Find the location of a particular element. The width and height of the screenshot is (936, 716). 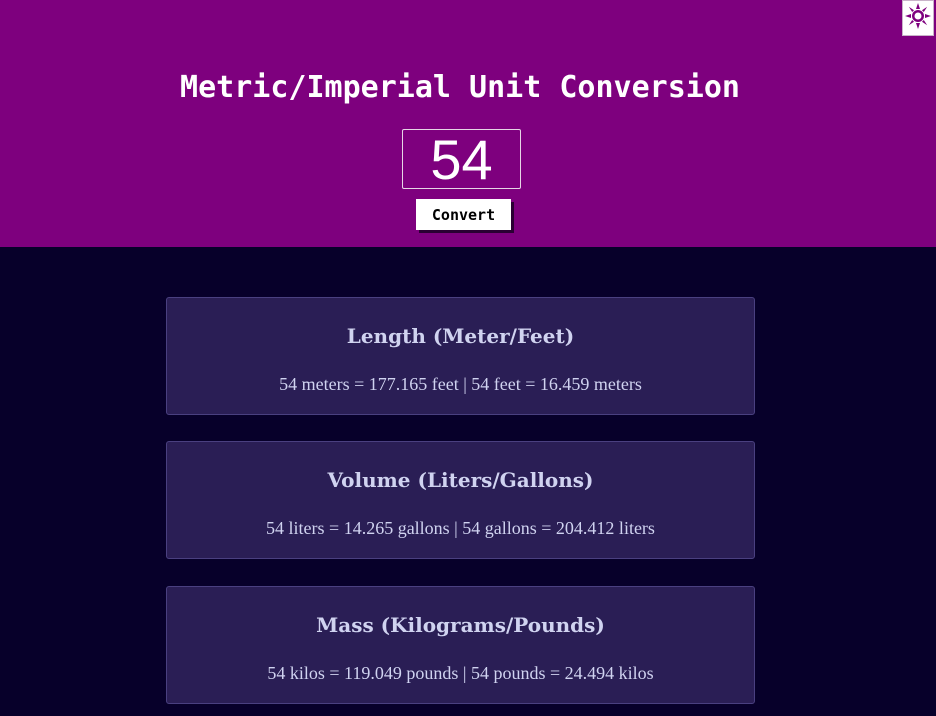

page-title: Metric/Imperial Unit Conversion is located at coordinates (460, 87).